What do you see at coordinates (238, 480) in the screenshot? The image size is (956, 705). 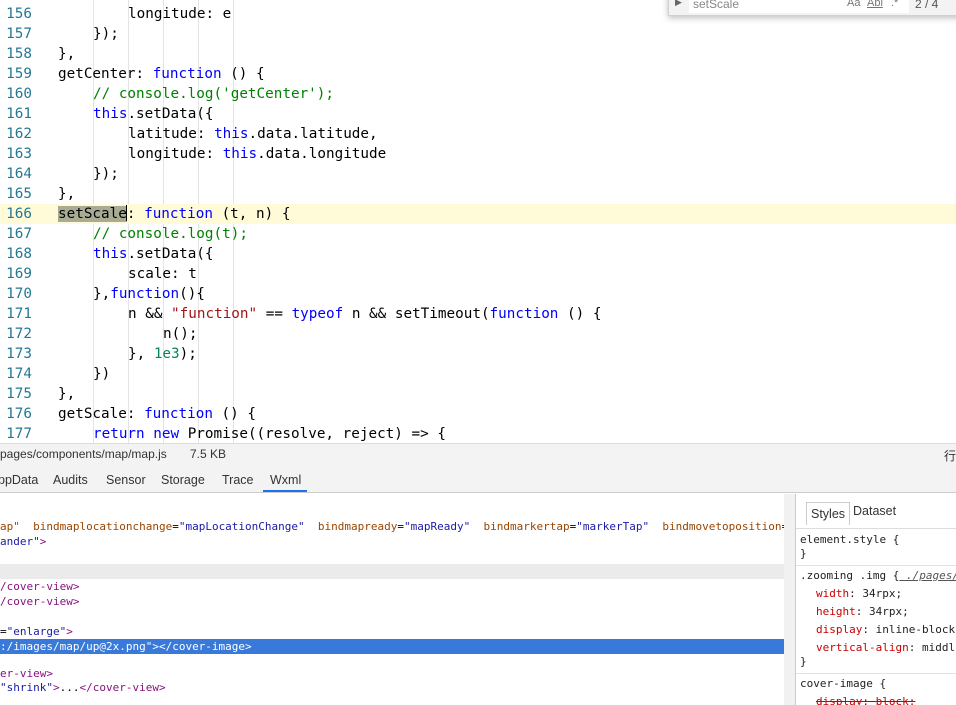 I see `tab-trace: Trace` at bounding box center [238, 480].